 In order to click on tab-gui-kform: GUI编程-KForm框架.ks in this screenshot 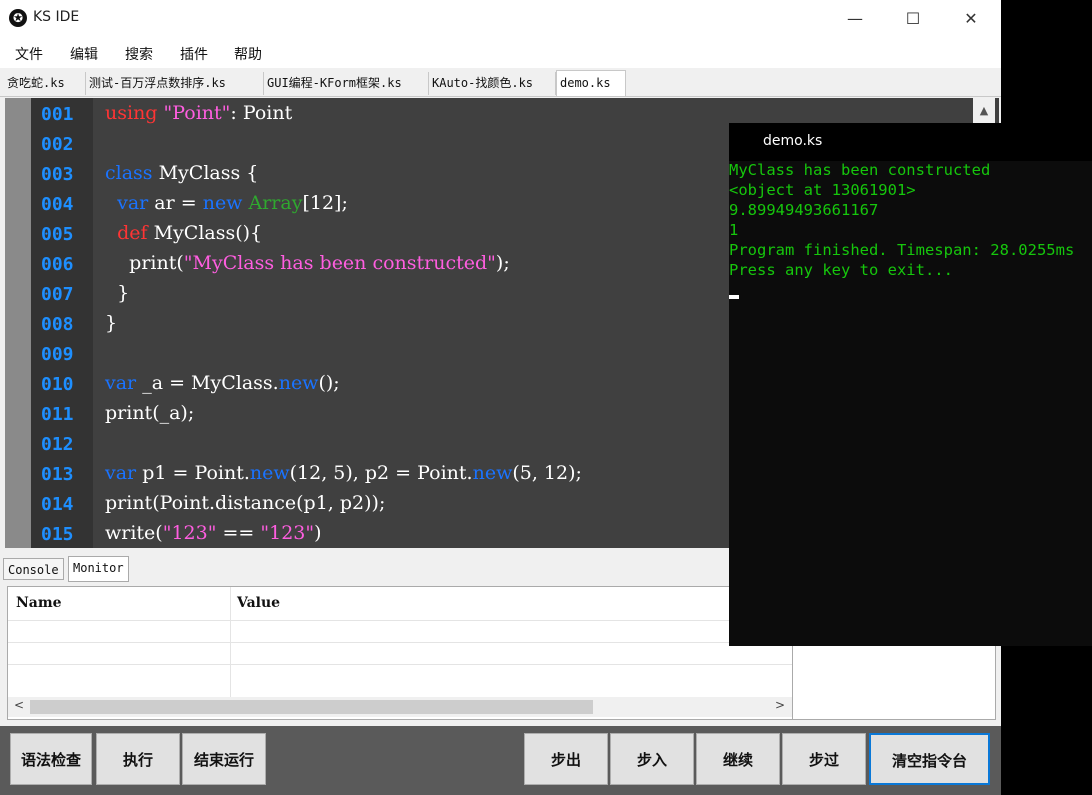, I will do `click(346, 83)`.